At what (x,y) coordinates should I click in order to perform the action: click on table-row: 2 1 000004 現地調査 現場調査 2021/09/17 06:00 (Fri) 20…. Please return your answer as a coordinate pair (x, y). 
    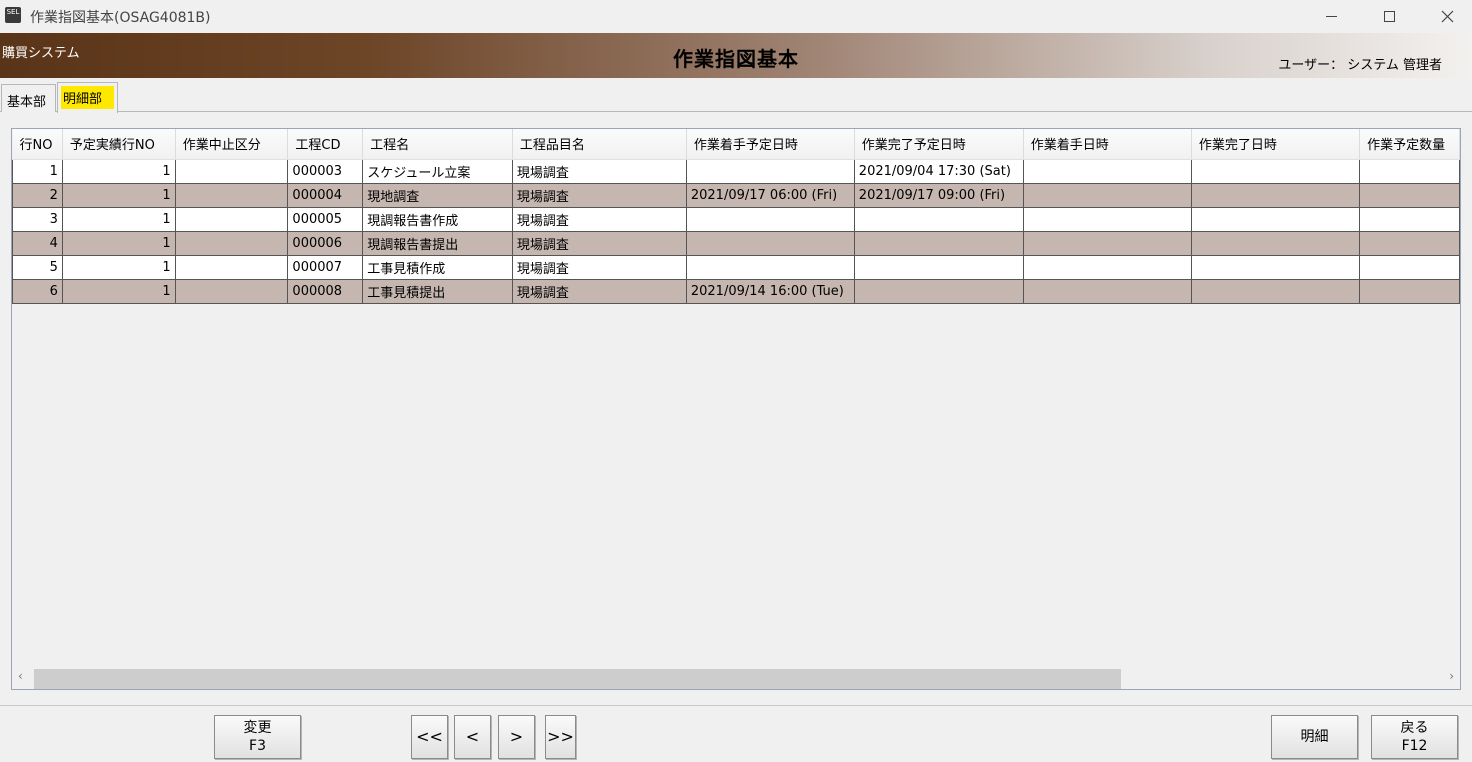
    Looking at the image, I should click on (736, 195).